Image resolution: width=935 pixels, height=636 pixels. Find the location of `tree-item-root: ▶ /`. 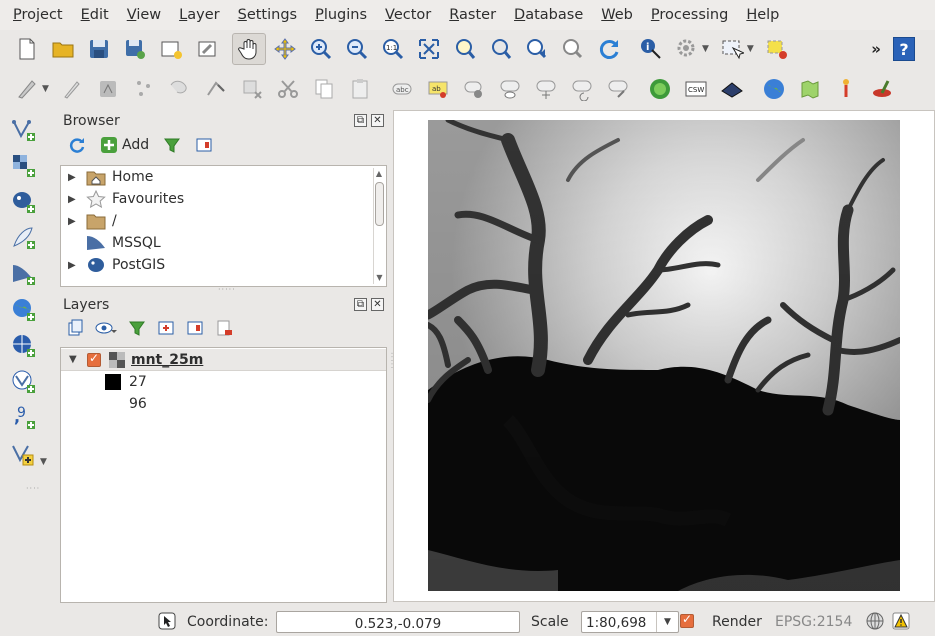

tree-item-root: ▶ / is located at coordinates (223, 221).